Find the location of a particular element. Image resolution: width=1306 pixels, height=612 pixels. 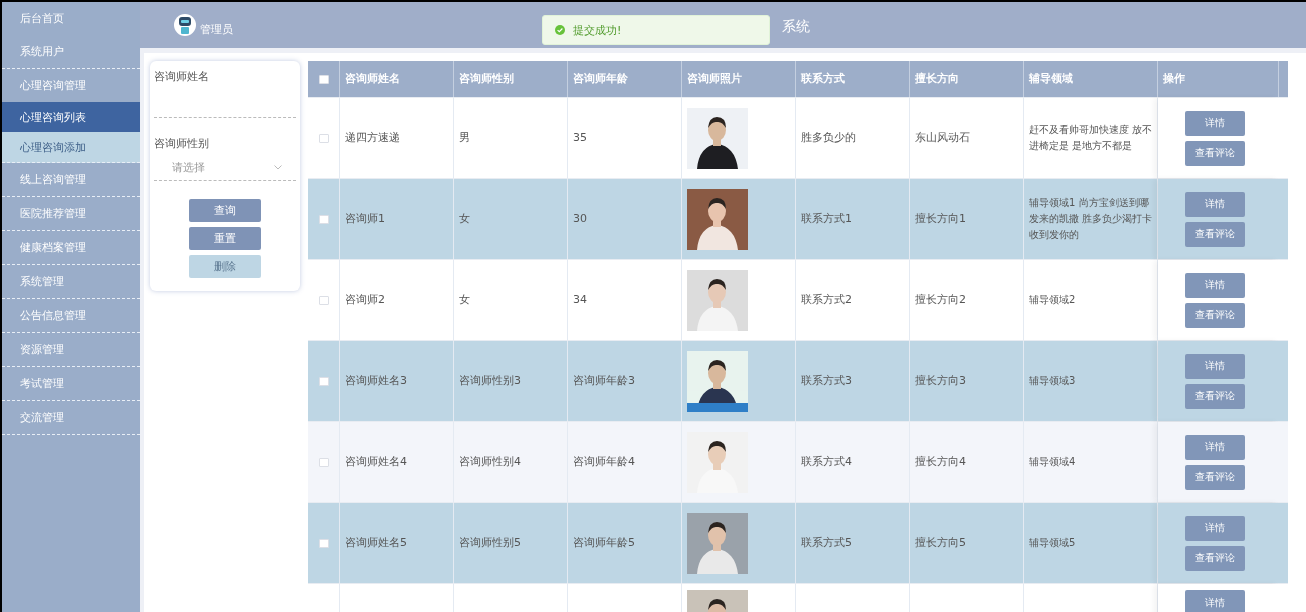

search-button: 重置 is located at coordinates (225, 238).